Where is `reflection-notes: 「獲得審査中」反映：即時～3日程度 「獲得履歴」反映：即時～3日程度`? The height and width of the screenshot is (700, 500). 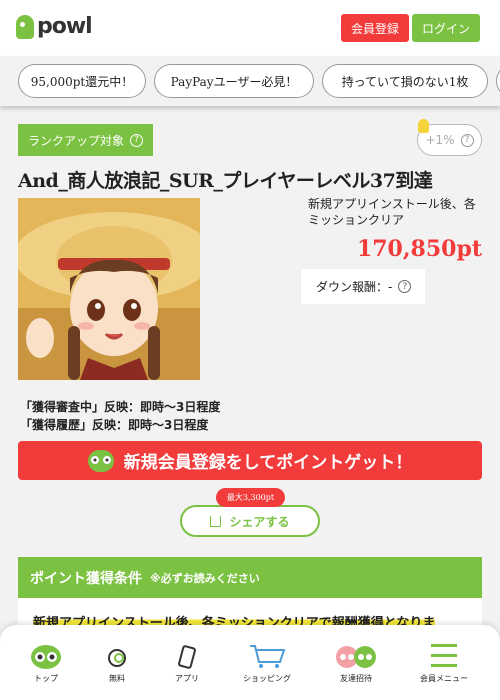
reflection-notes: 「獲得審査中」反映：即時～3日程度 「獲得履歴」反映：即時～3日程度 is located at coordinates (120, 416).